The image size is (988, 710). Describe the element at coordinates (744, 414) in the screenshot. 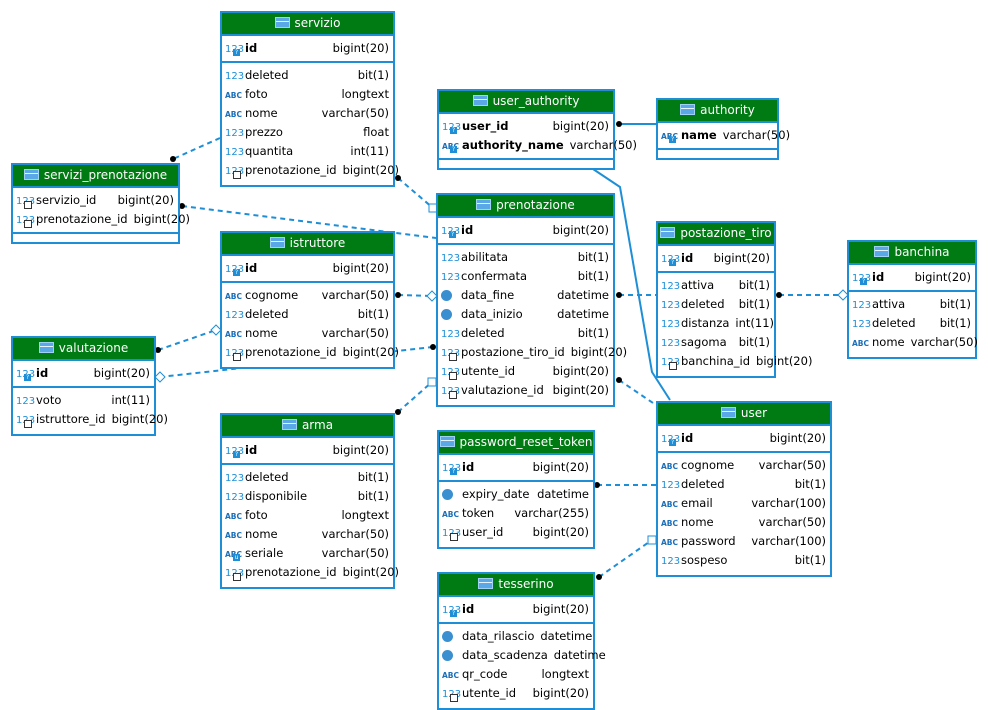

I see `table-header: user` at that location.